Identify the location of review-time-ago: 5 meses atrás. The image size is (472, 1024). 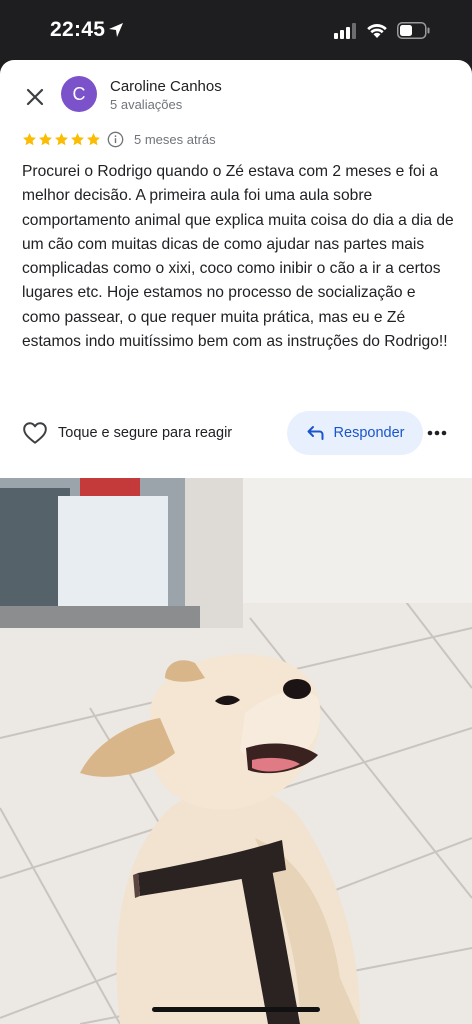
(175, 139).